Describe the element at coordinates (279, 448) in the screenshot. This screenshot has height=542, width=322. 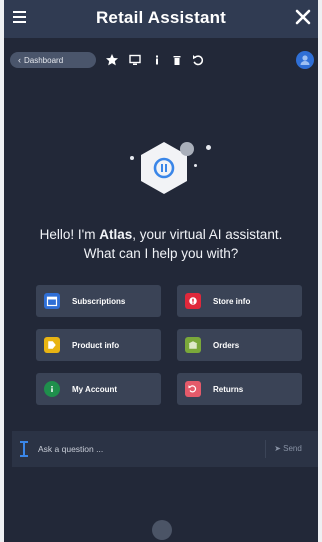
I see `send-arrow-icon: ➤` at that location.